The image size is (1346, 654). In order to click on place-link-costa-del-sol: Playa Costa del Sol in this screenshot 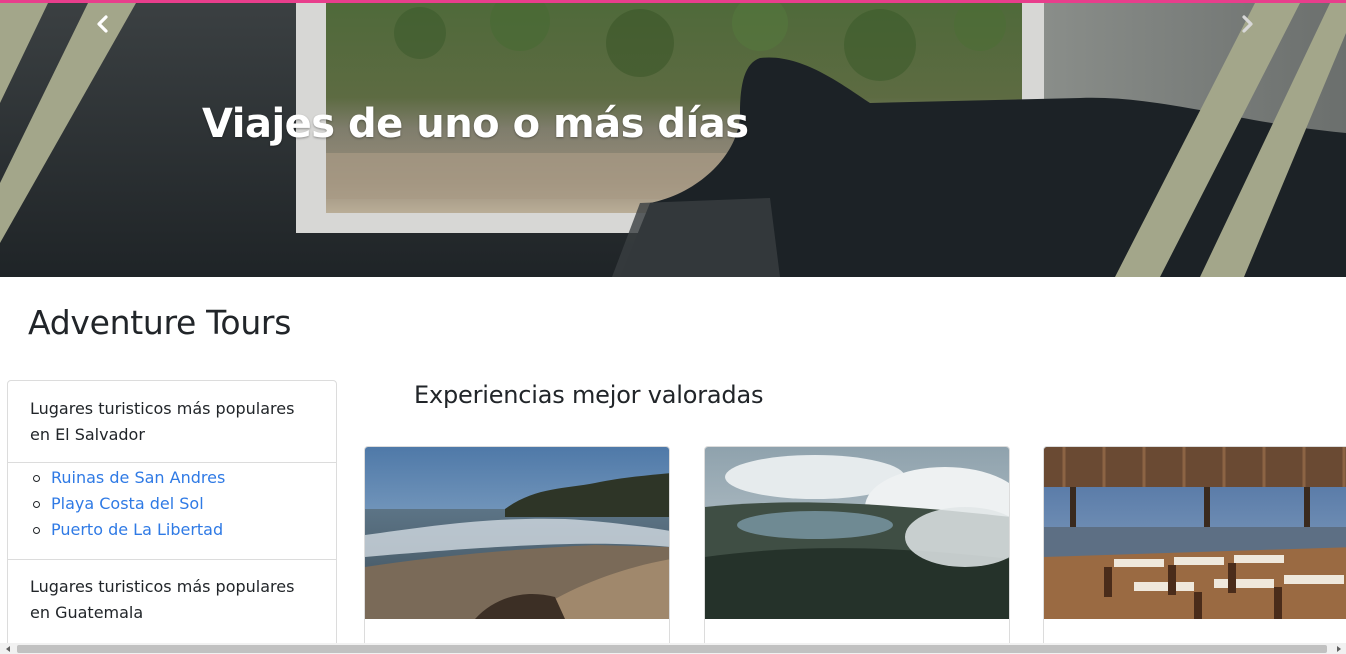, I will do `click(127, 504)`.